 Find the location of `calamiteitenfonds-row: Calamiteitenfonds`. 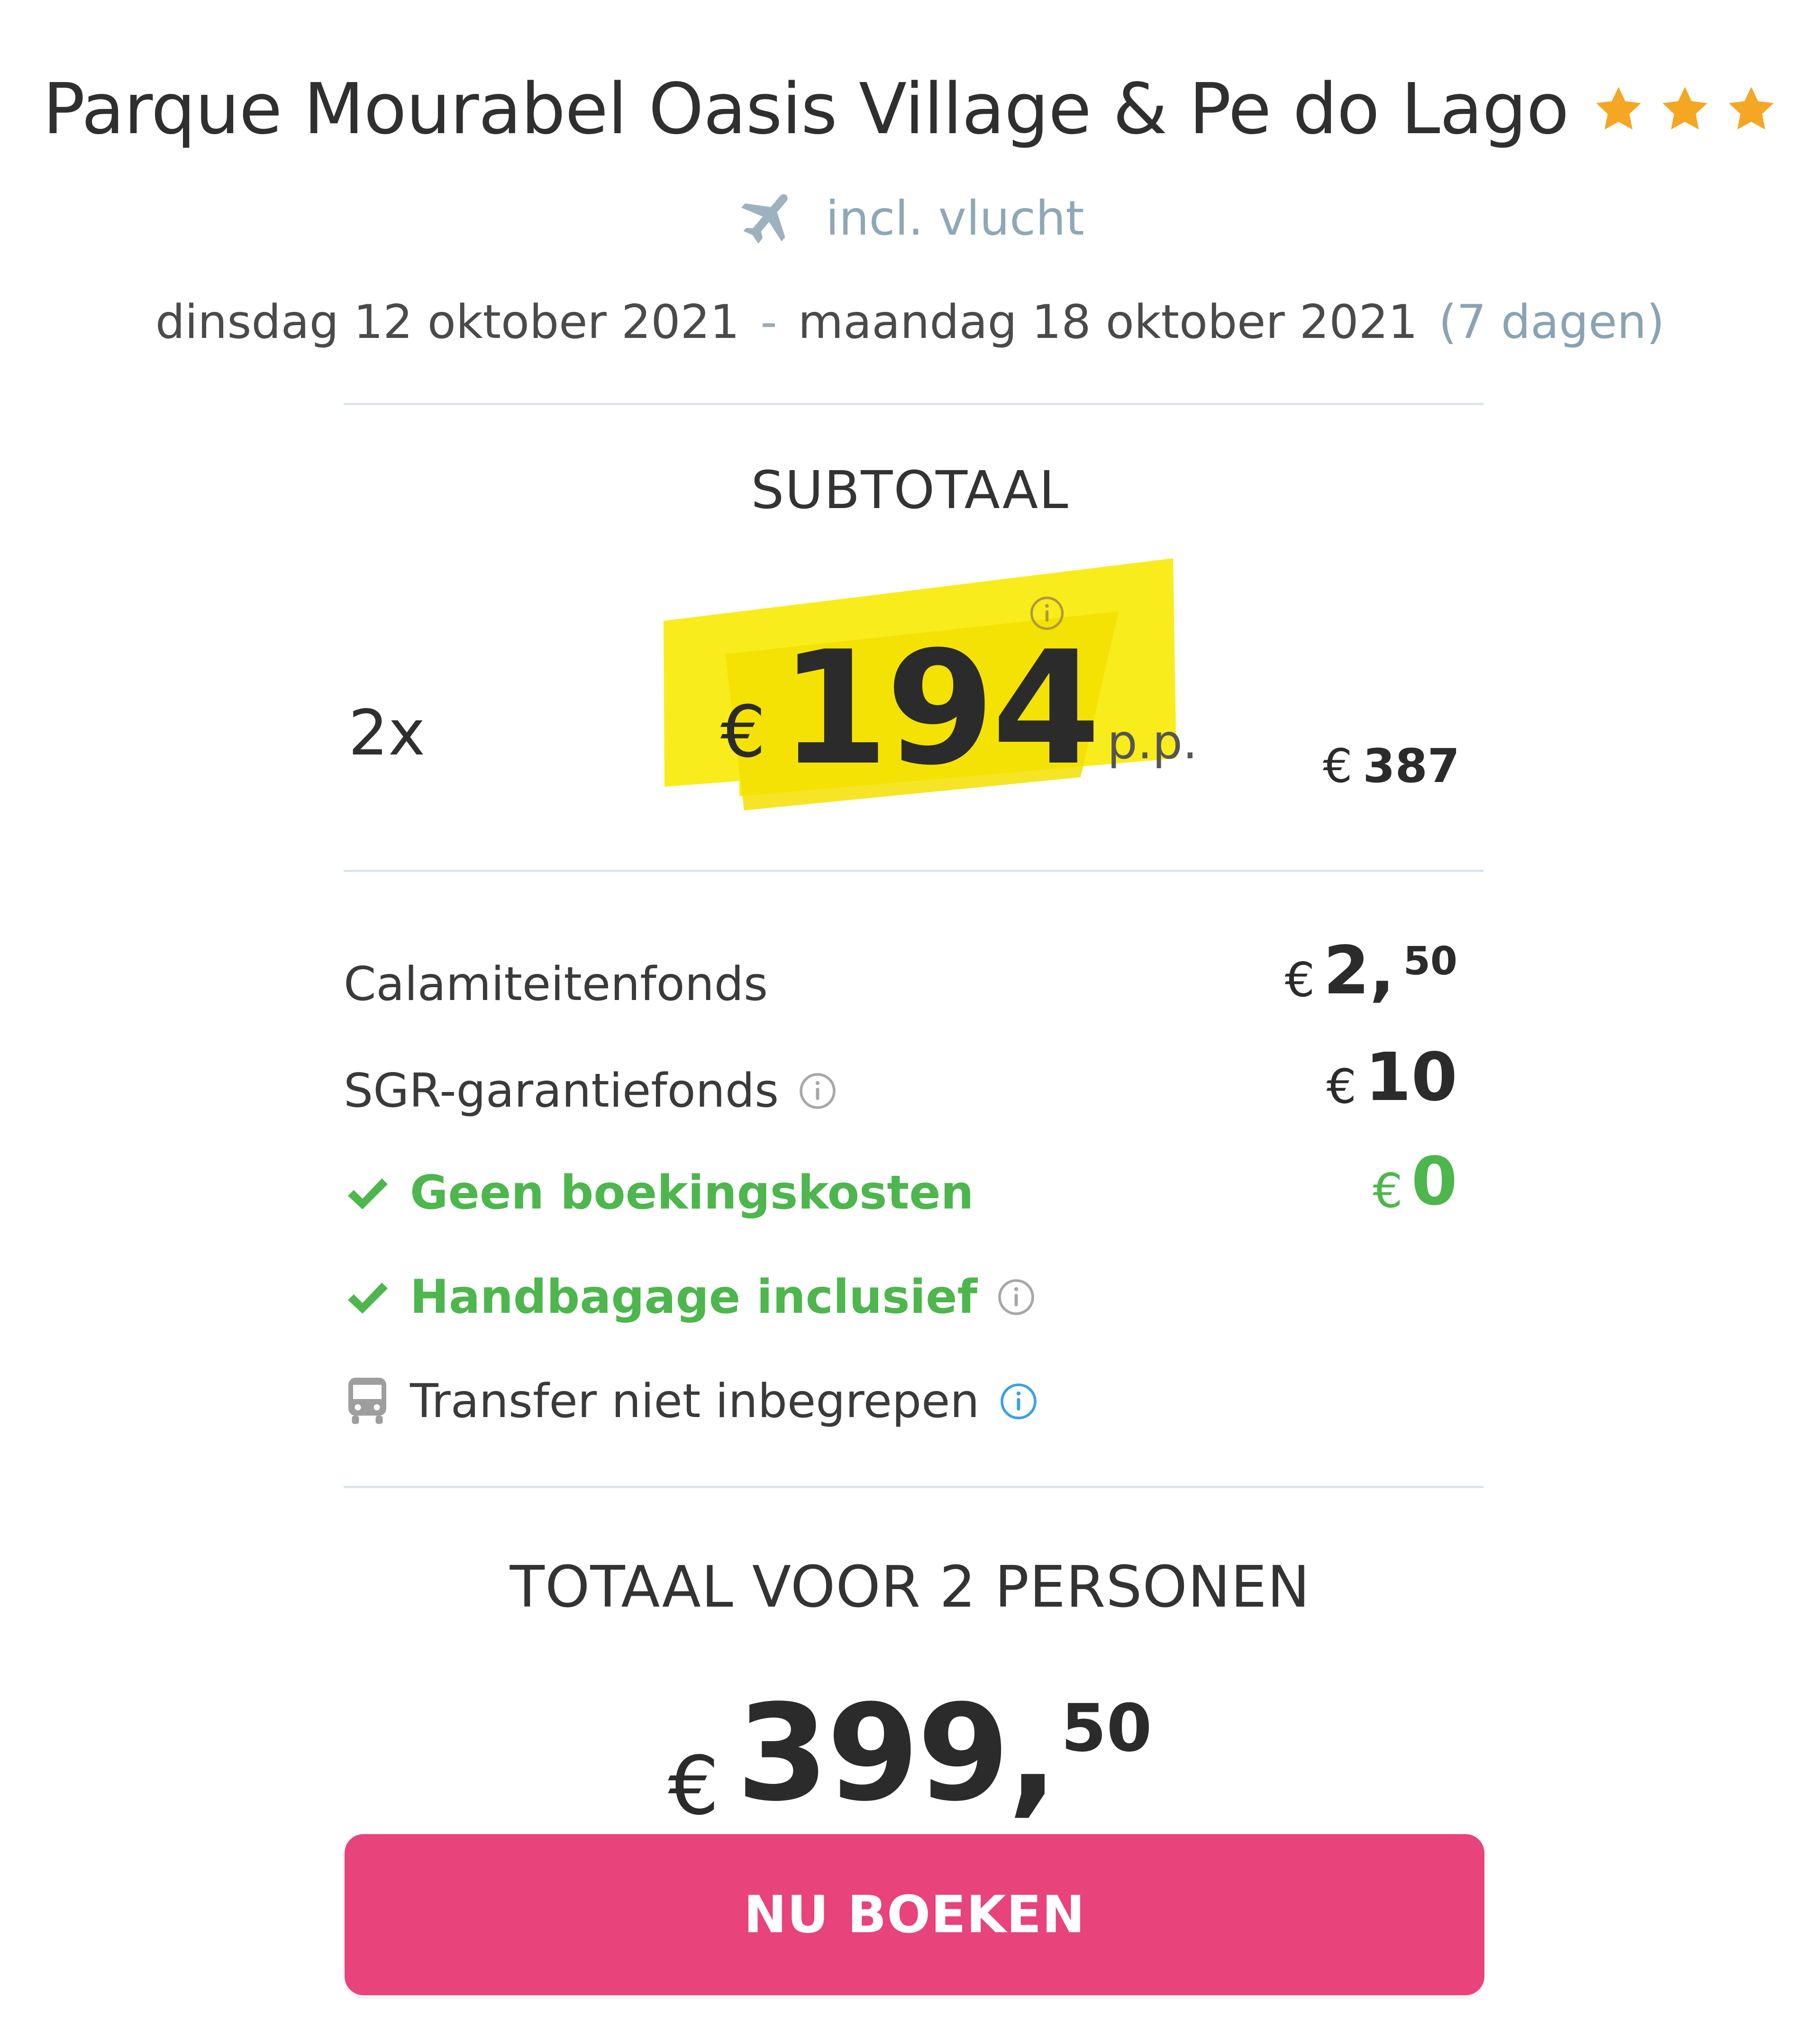

calamiteitenfonds-row: Calamiteitenfonds is located at coordinates (556, 984).